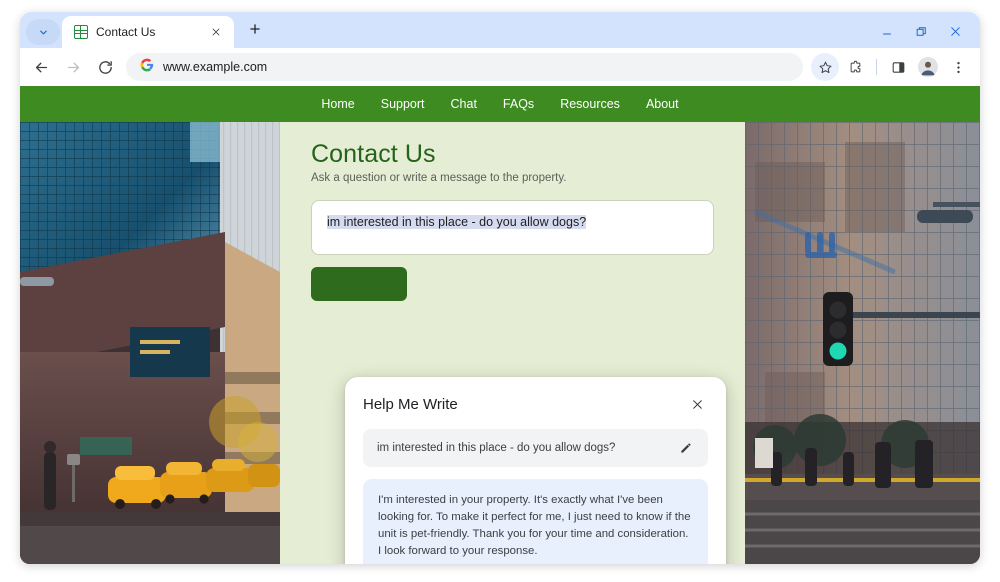 Image resolution: width=1000 pixels, height=582 pixels. Describe the element at coordinates (105, 67) in the screenshot. I see `reload-button` at that location.